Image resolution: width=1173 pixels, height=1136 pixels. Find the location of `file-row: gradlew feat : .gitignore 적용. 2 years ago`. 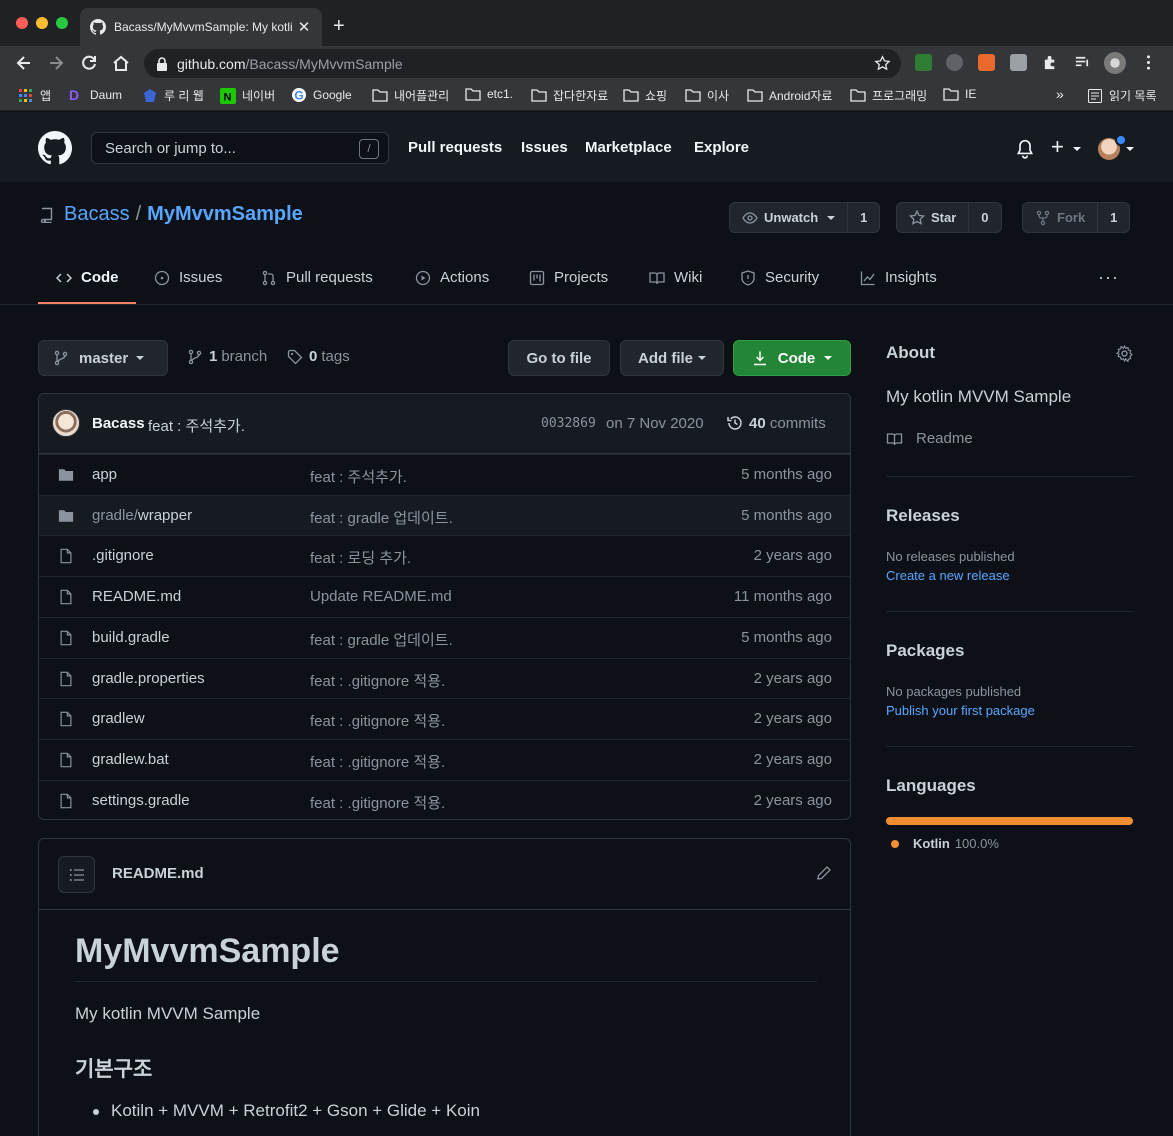

file-row: gradlew feat : .gitignore 적용. 2 years ago is located at coordinates (444, 718).